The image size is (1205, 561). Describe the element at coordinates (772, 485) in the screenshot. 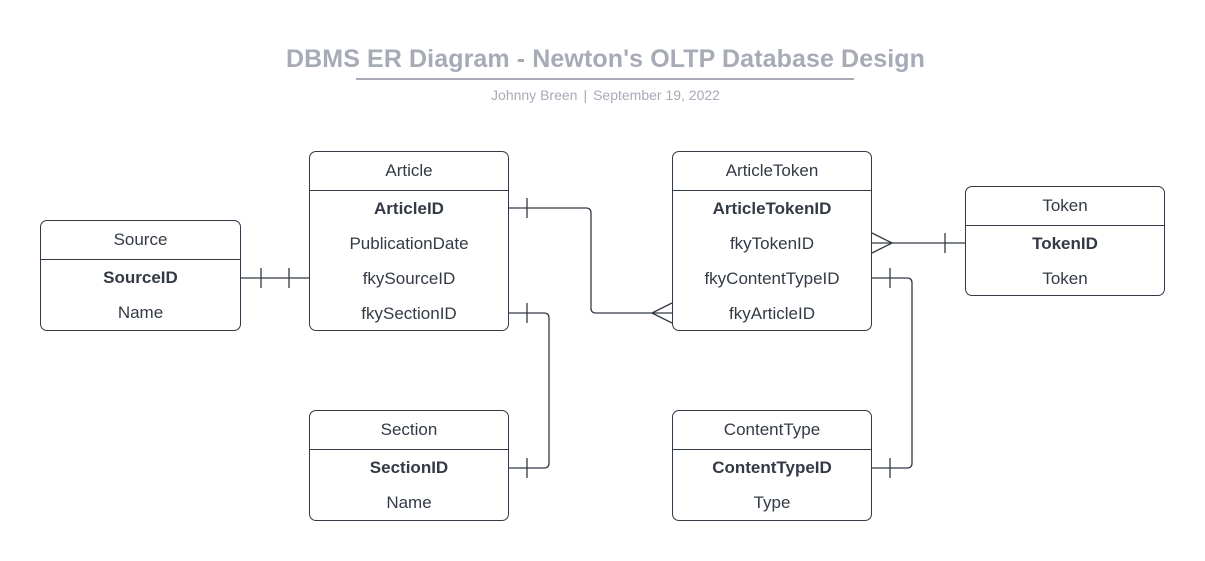

I see `entity-fields: ContentTypeID Type` at that location.